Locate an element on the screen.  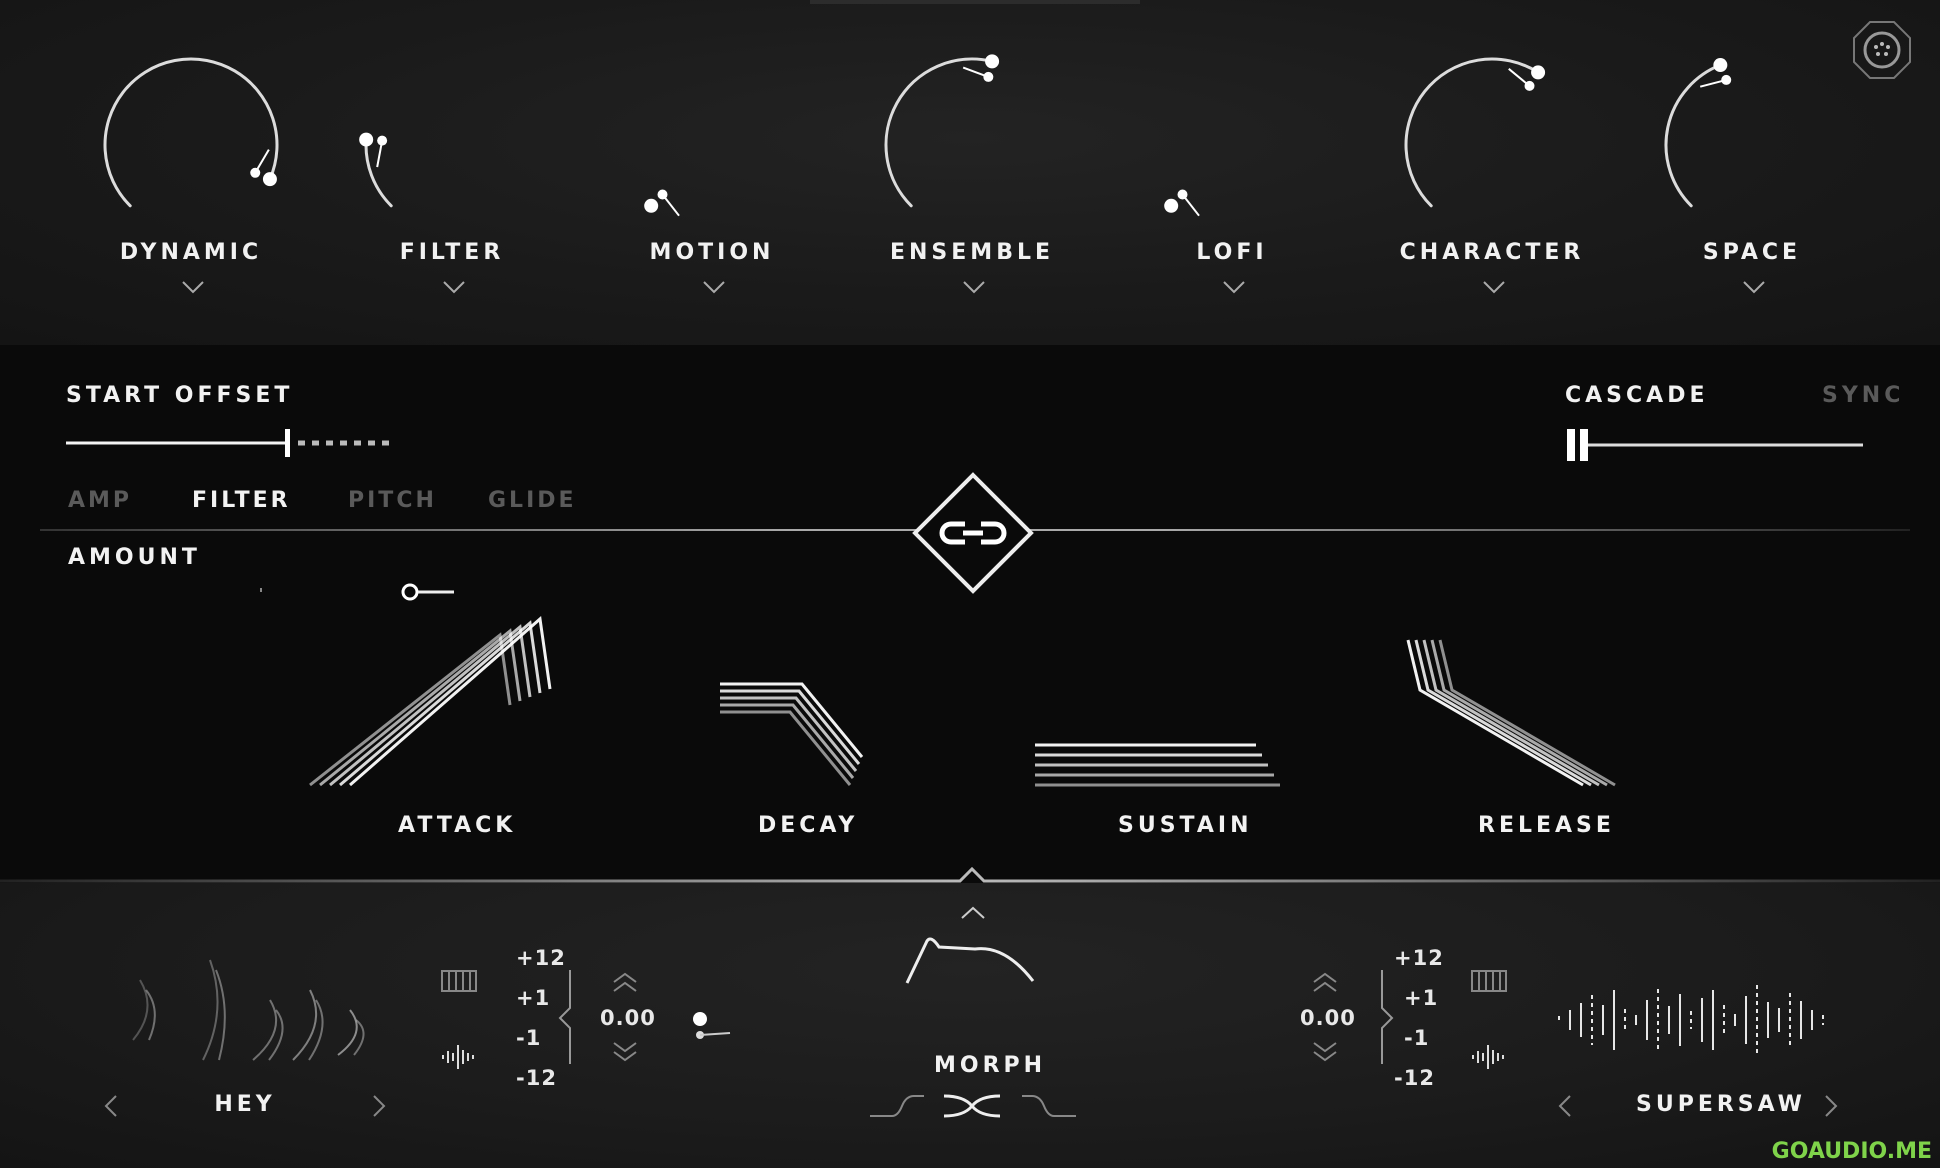
amount-label: AMOUNT is located at coordinates (134, 557).